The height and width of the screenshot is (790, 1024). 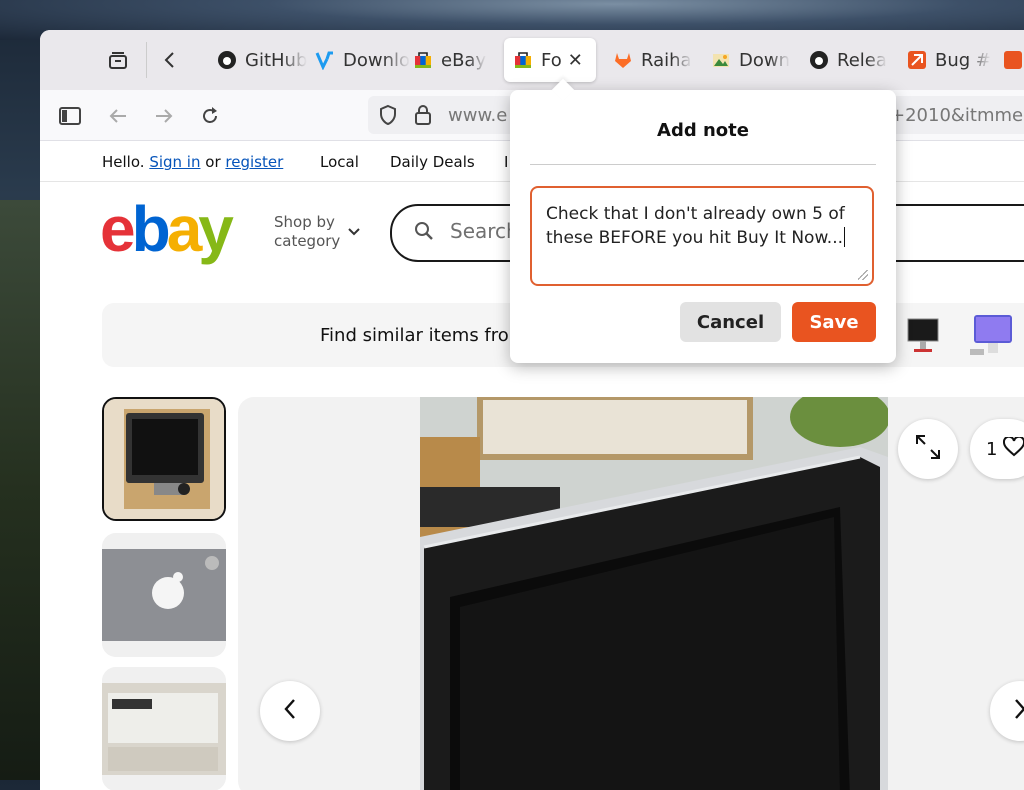 I want to click on monitor-product-icon, so click(x=924, y=338).